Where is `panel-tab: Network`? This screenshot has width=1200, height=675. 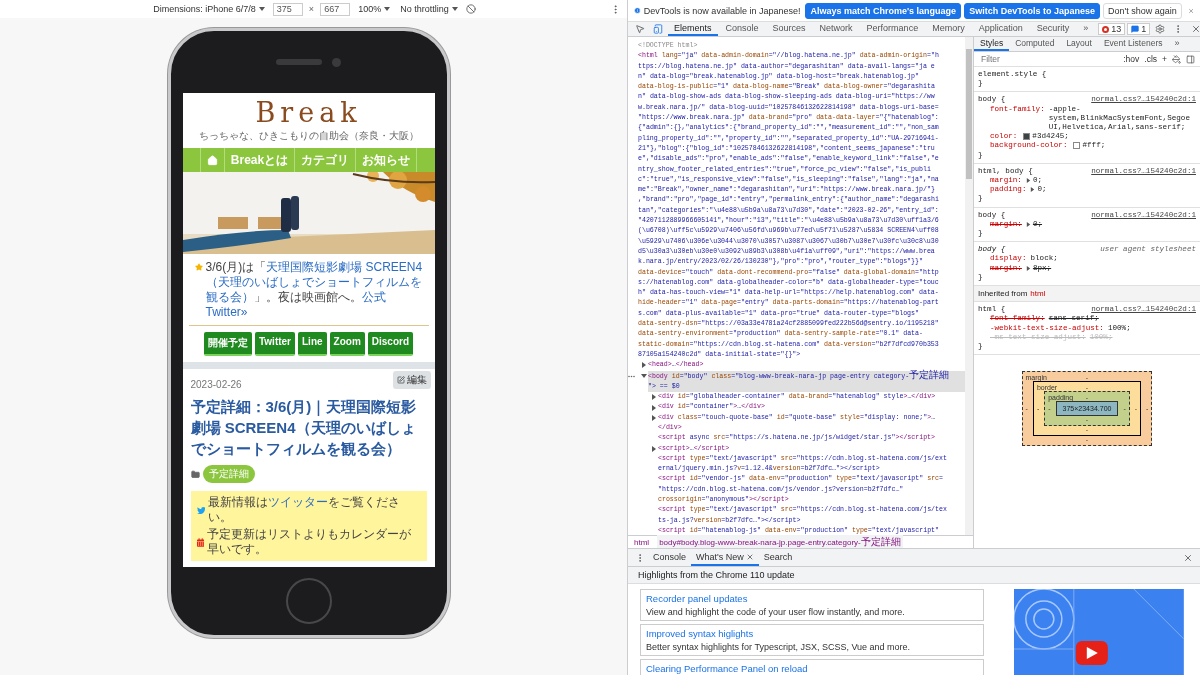
panel-tab: Network is located at coordinates (836, 29).